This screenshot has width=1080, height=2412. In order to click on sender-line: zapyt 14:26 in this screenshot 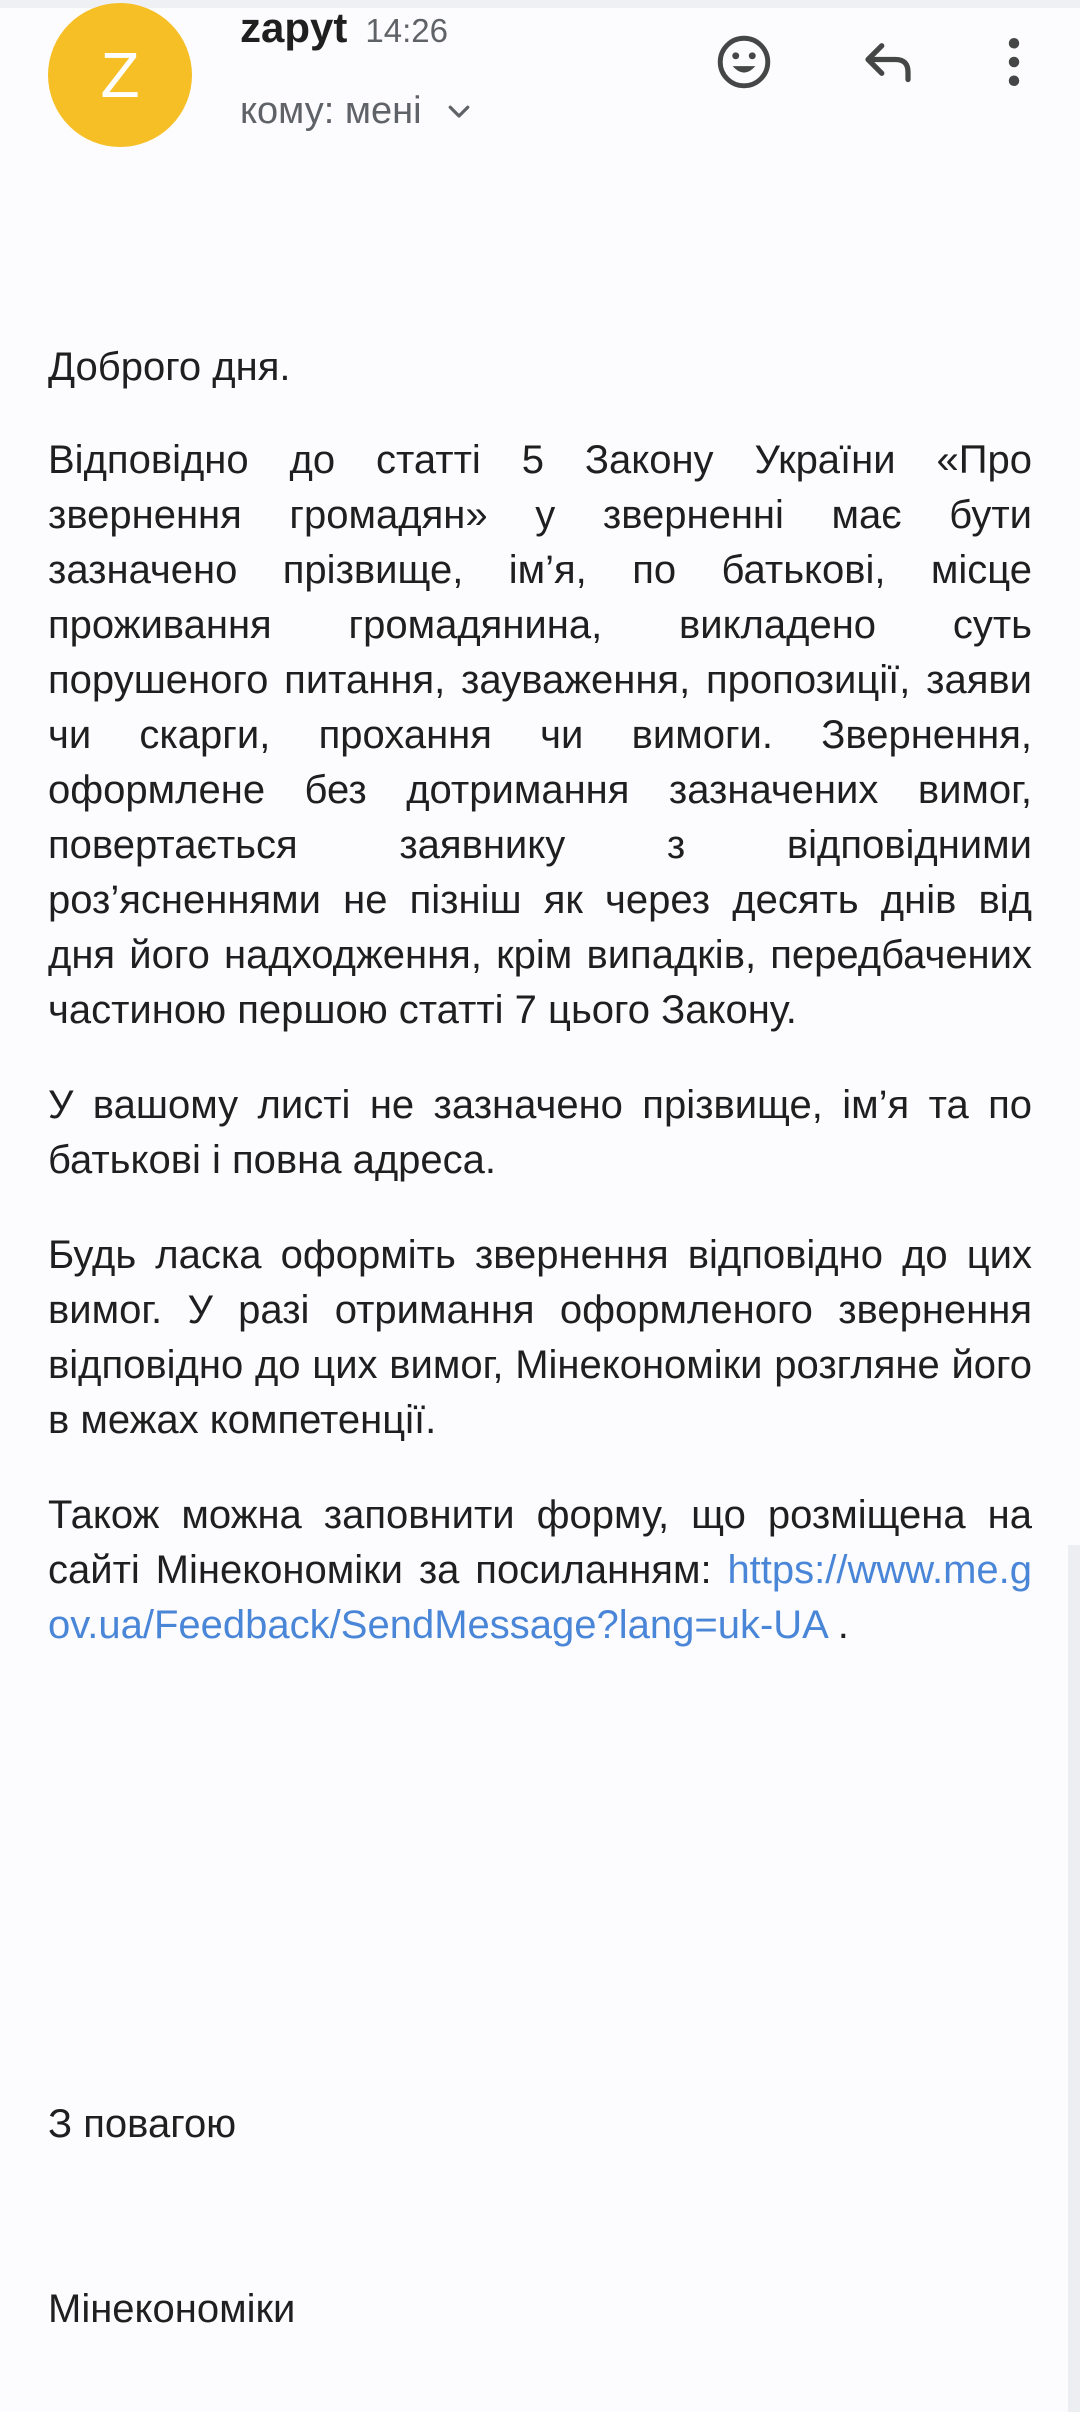, I will do `click(344, 34)`.